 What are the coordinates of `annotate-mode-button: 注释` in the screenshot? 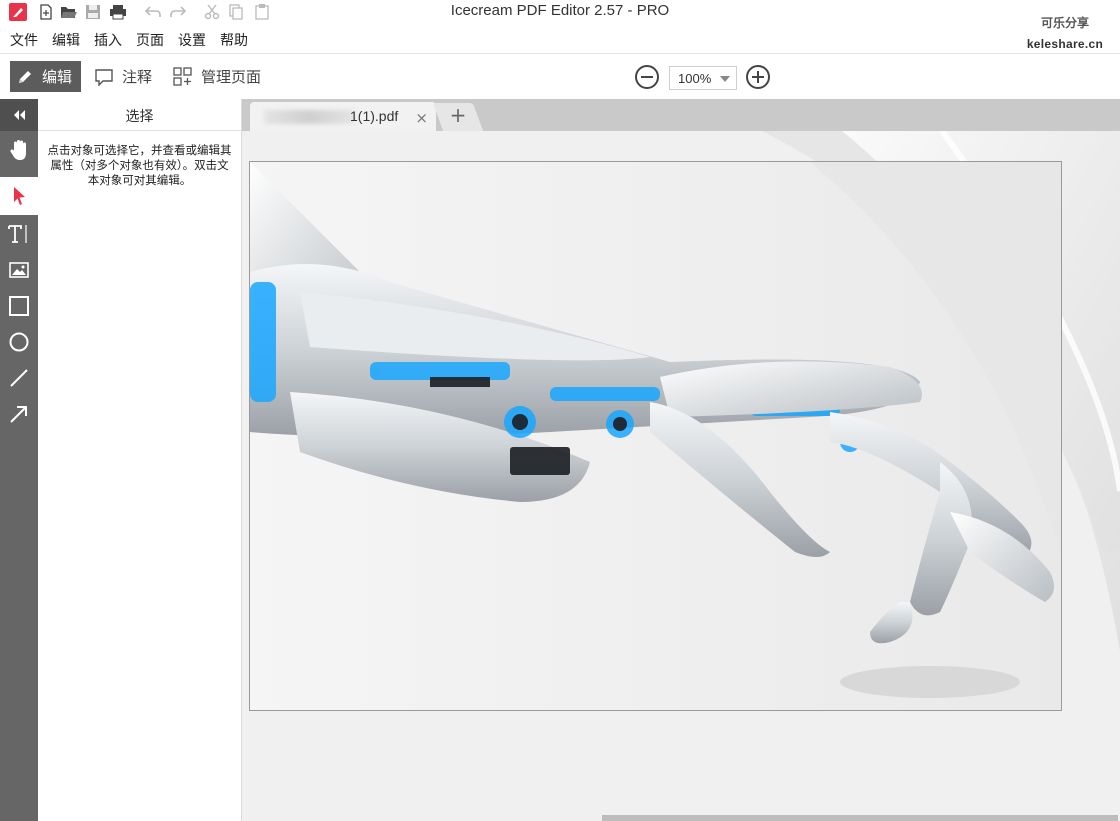 It's located at (123, 76).